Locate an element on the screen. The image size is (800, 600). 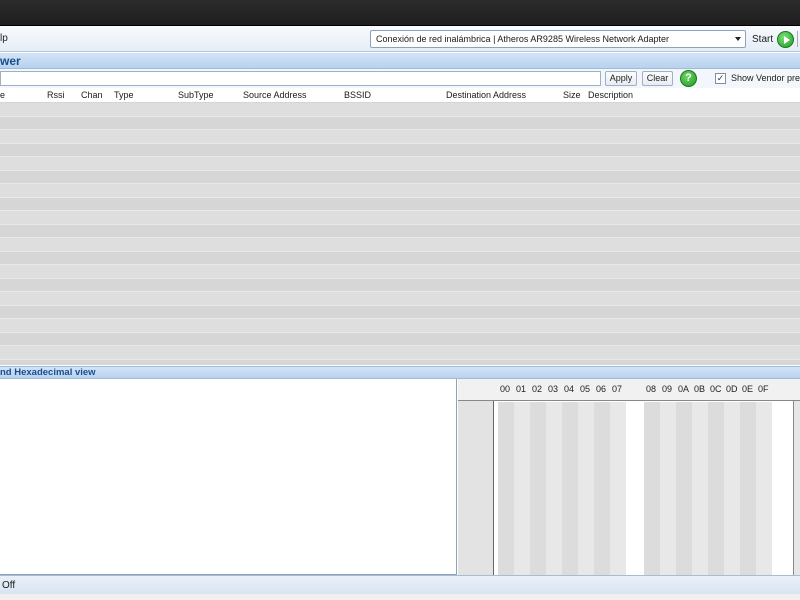
hex-header-label: 02 is located at coordinates (537, 389).